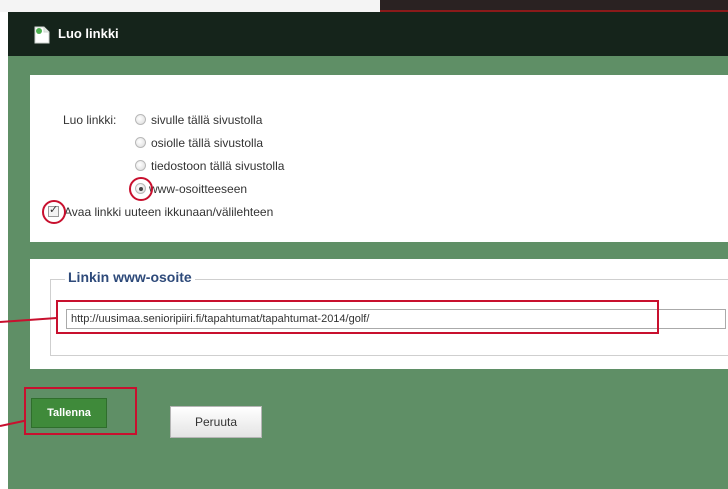  I want to click on link-type-label: Luo linkki:, so click(90, 120).